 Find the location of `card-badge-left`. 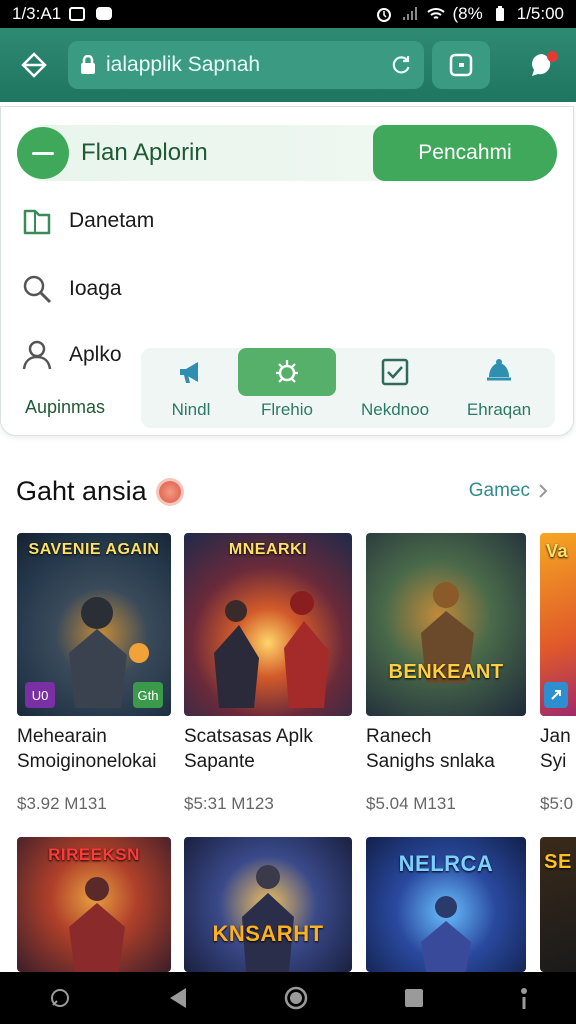

card-badge-left is located at coordinates (556, 695).